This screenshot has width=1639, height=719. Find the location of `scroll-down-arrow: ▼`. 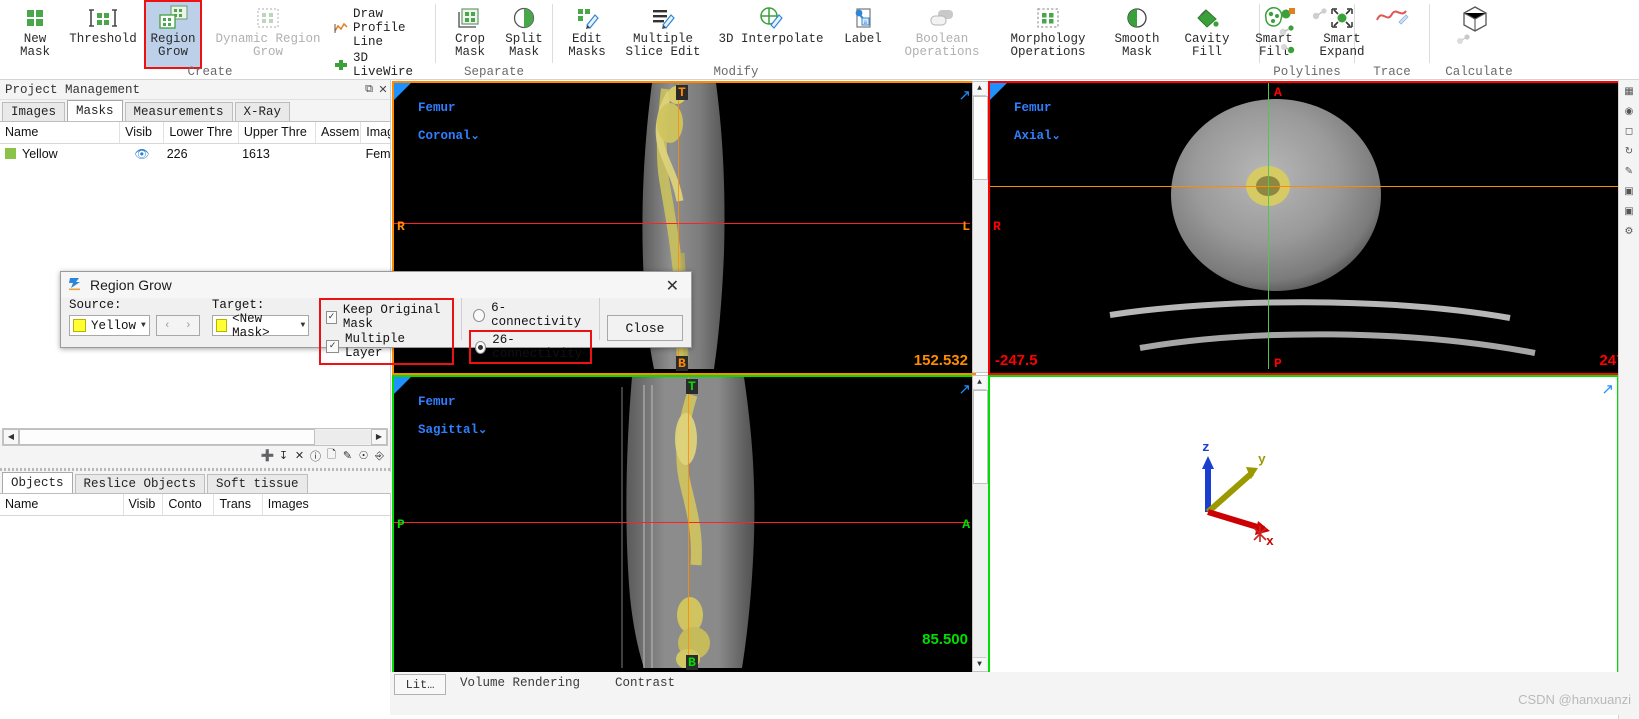

scroll-down-arrow: ▼ is located at coordinates (979, 664).